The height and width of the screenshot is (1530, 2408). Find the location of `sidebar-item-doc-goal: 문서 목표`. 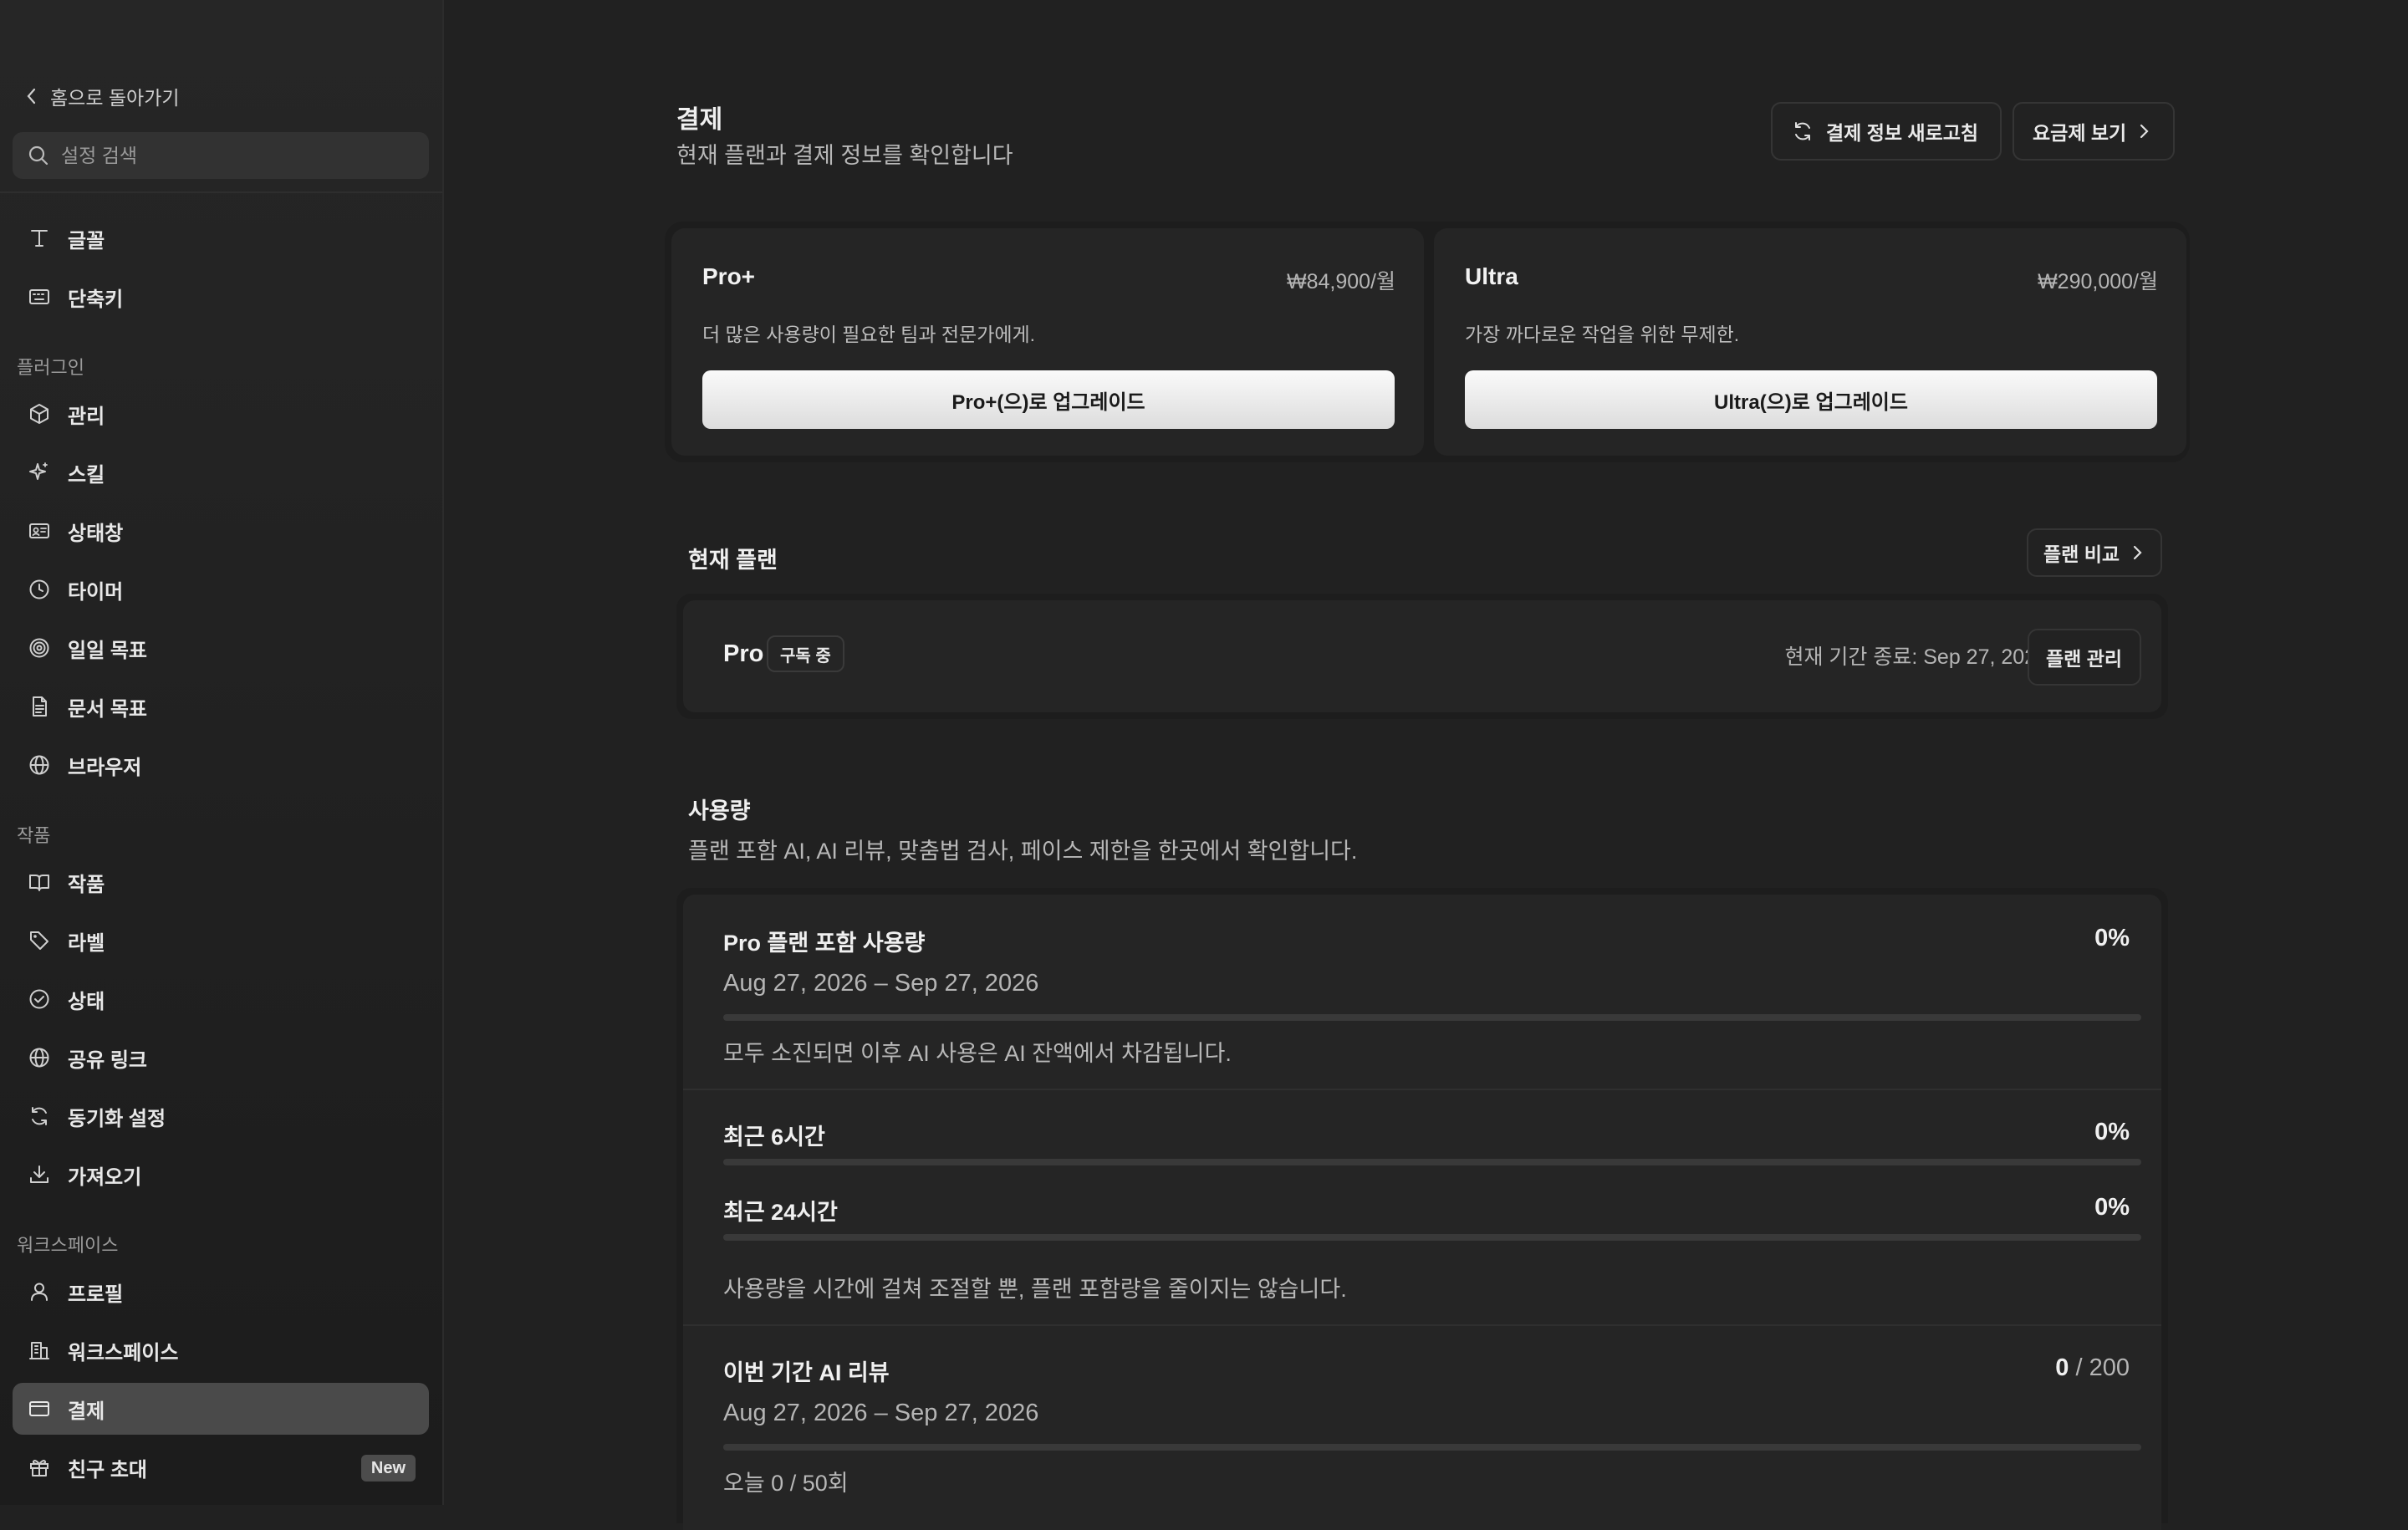

sidebar-item-doc-goal: 문서 목표 is located at coordinates (221, 706).